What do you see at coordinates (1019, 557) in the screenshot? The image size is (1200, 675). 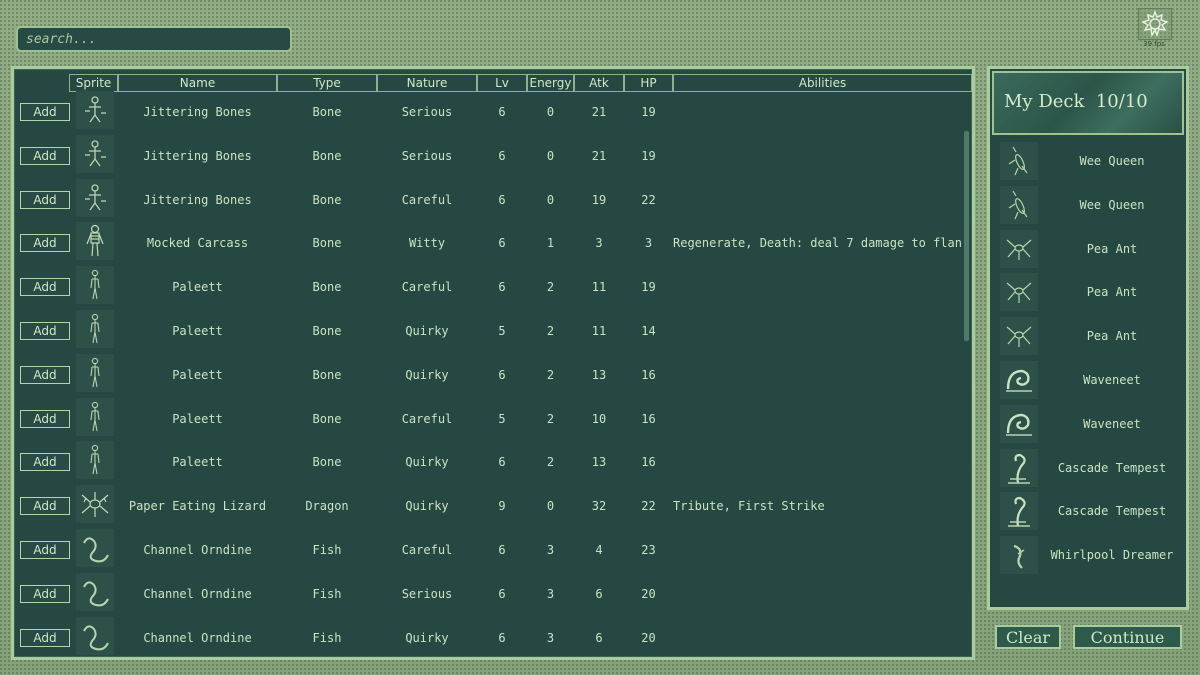 I see `dreamer-icon` at bounding box center [1019, 557].